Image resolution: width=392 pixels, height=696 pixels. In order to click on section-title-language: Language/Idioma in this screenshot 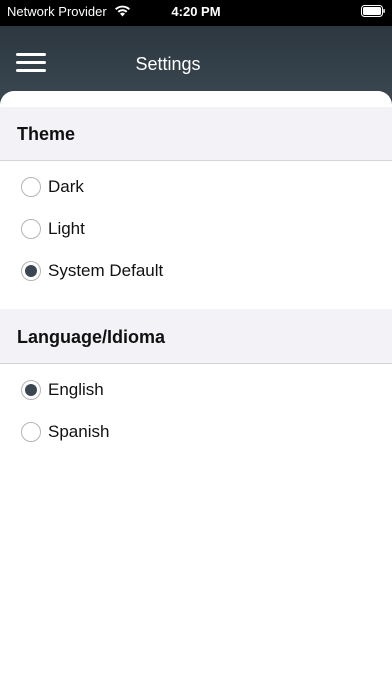, I will do `click(91, 337)`.